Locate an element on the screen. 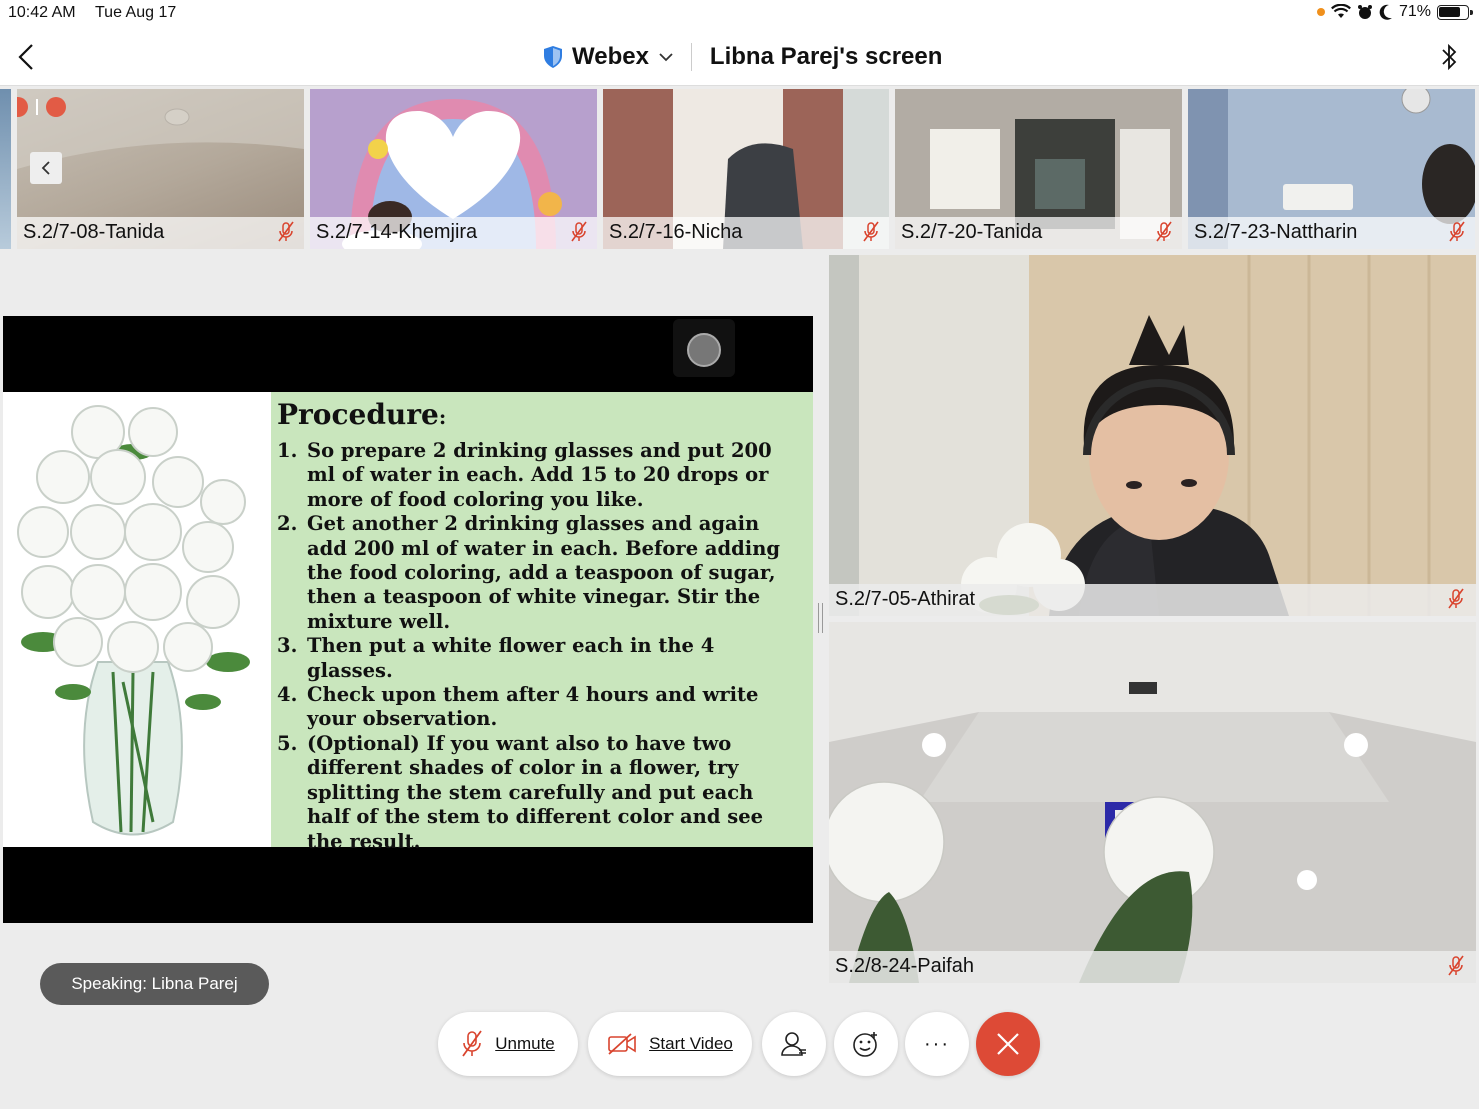 The width and height of the screenshot is (1479, 1109). bluetooth-button is located at coordinates (1449, 57).